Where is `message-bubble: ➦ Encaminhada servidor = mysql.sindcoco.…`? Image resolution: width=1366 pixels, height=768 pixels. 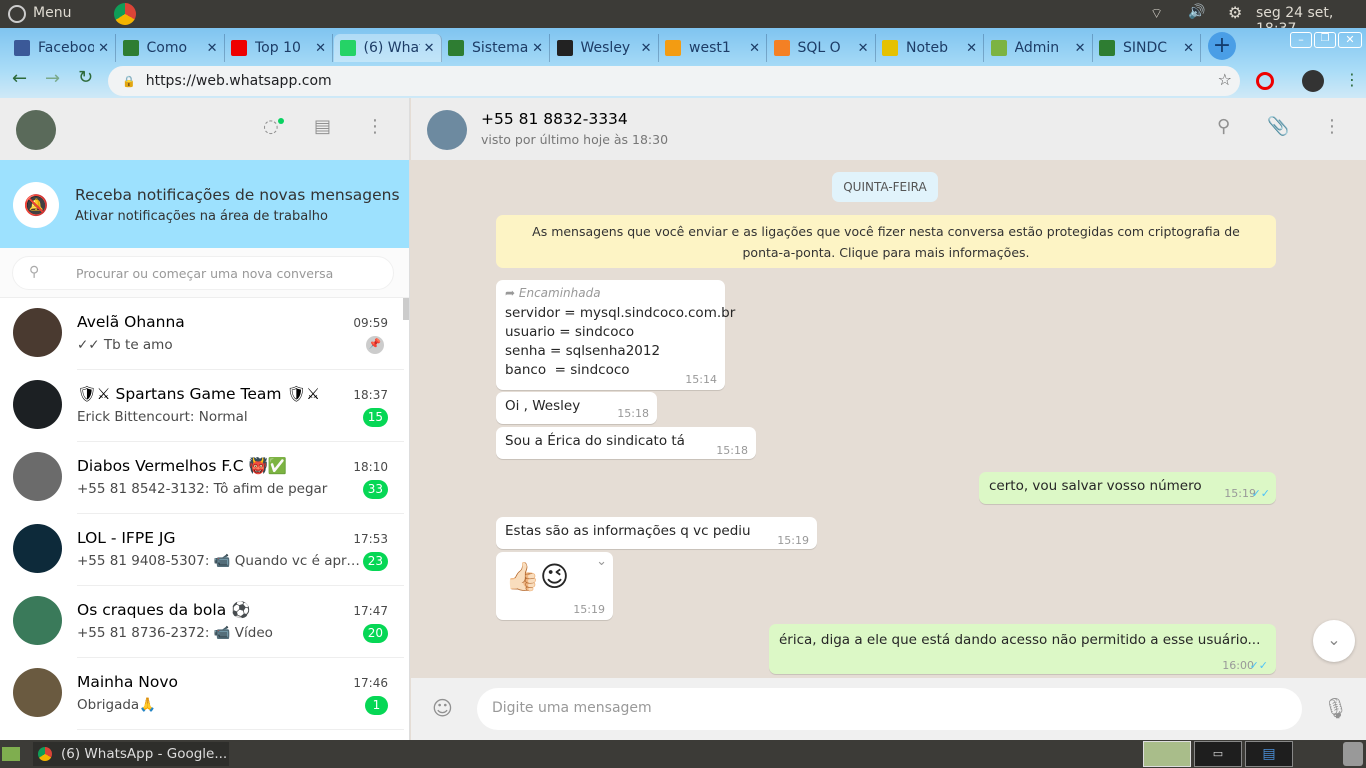 message-bubble: ➦ Encaminhada servidor = mysql.sindcoco.… is located at coordinates (616, 335).